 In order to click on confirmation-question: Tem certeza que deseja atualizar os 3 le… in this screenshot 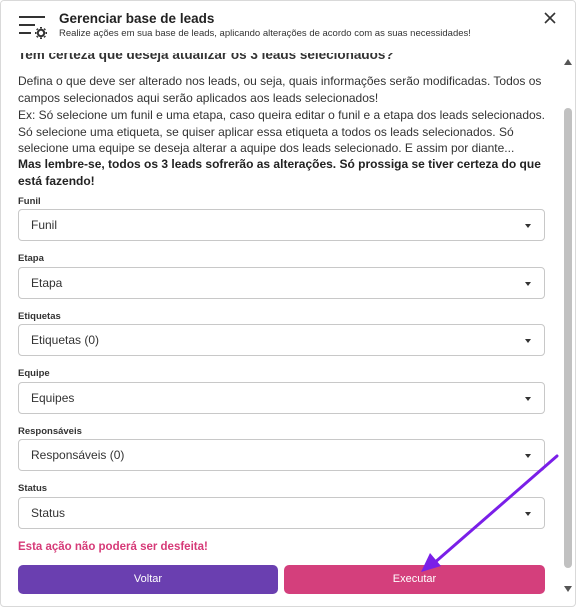, I will do `click(206, 57)`.